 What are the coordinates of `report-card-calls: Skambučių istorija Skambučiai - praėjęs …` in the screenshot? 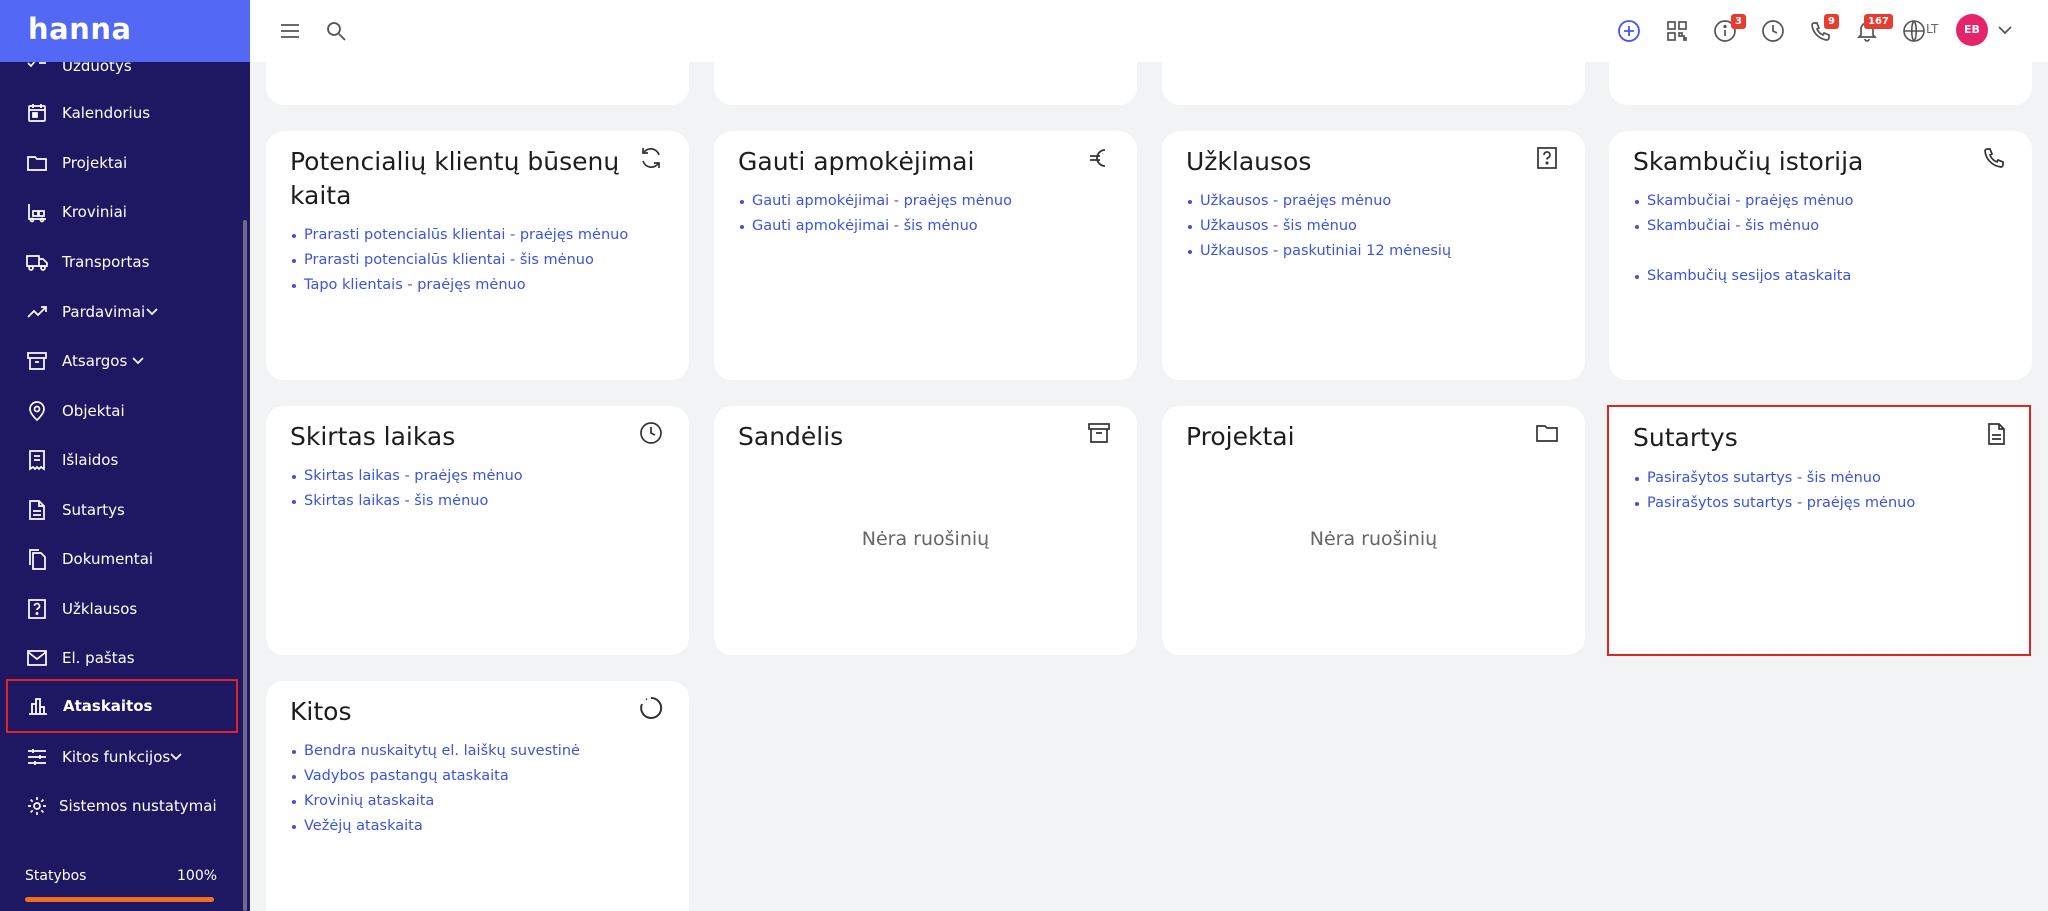 It's located at (1820, 255).